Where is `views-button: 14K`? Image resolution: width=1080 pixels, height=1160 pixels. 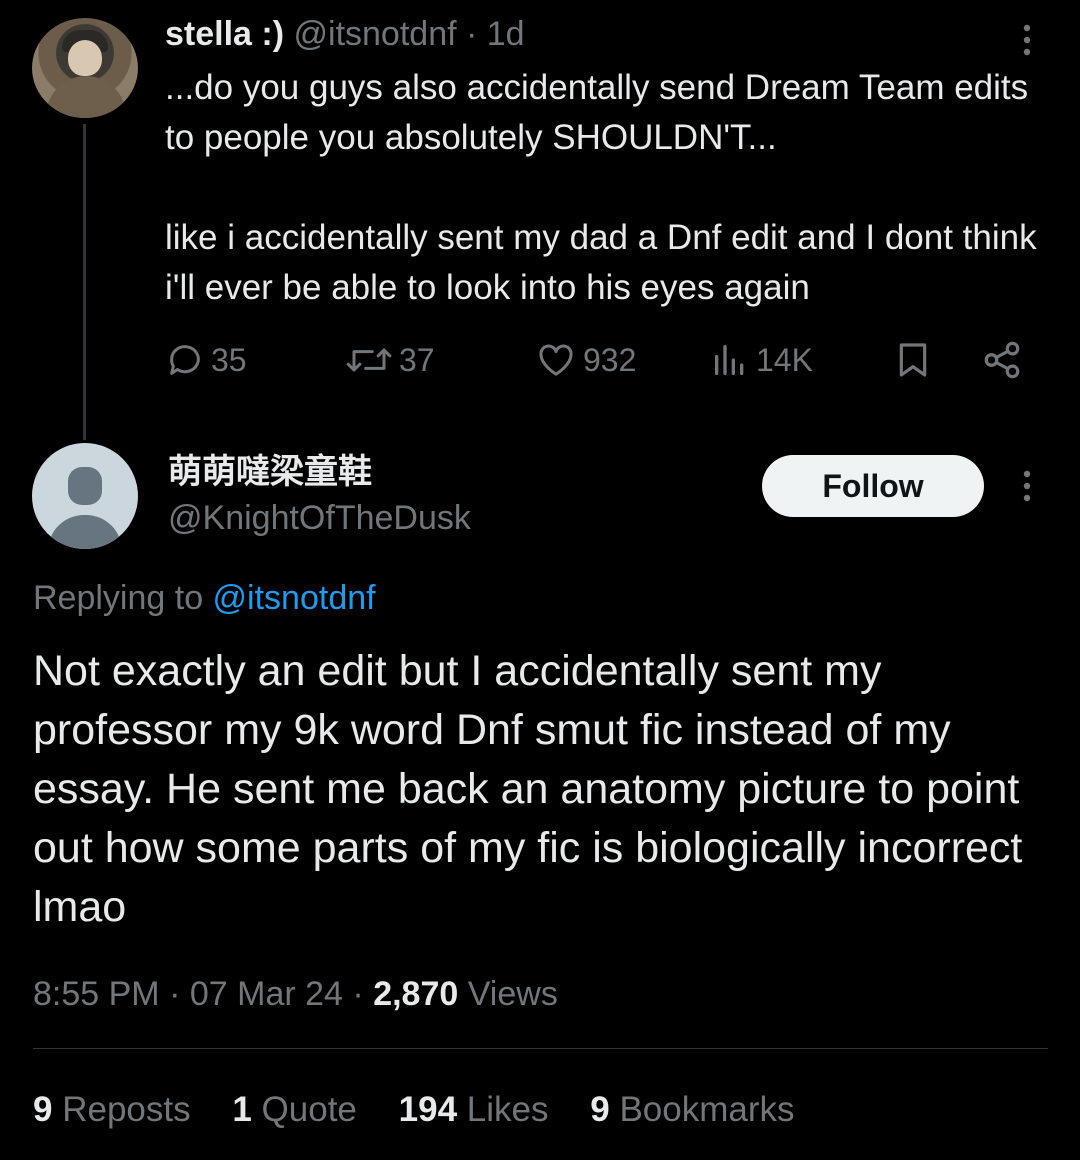 views-button: 14K is located at coordinates (761, 360).